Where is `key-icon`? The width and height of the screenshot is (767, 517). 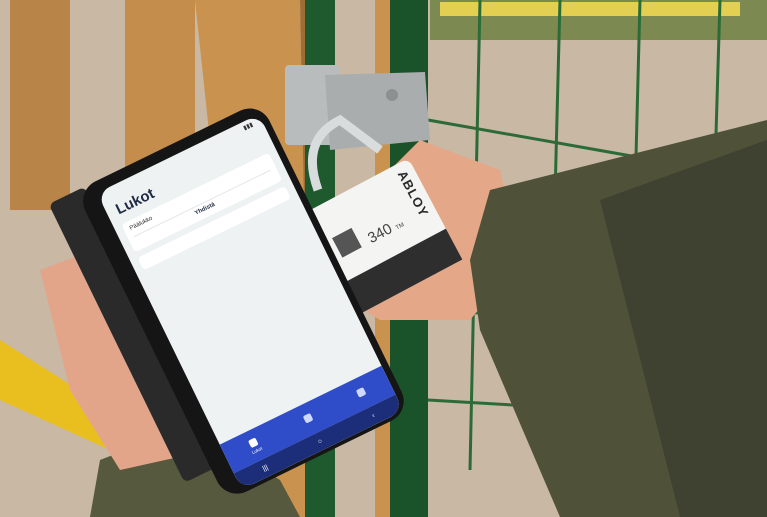 key-icon is located at coordinates (308, 418).